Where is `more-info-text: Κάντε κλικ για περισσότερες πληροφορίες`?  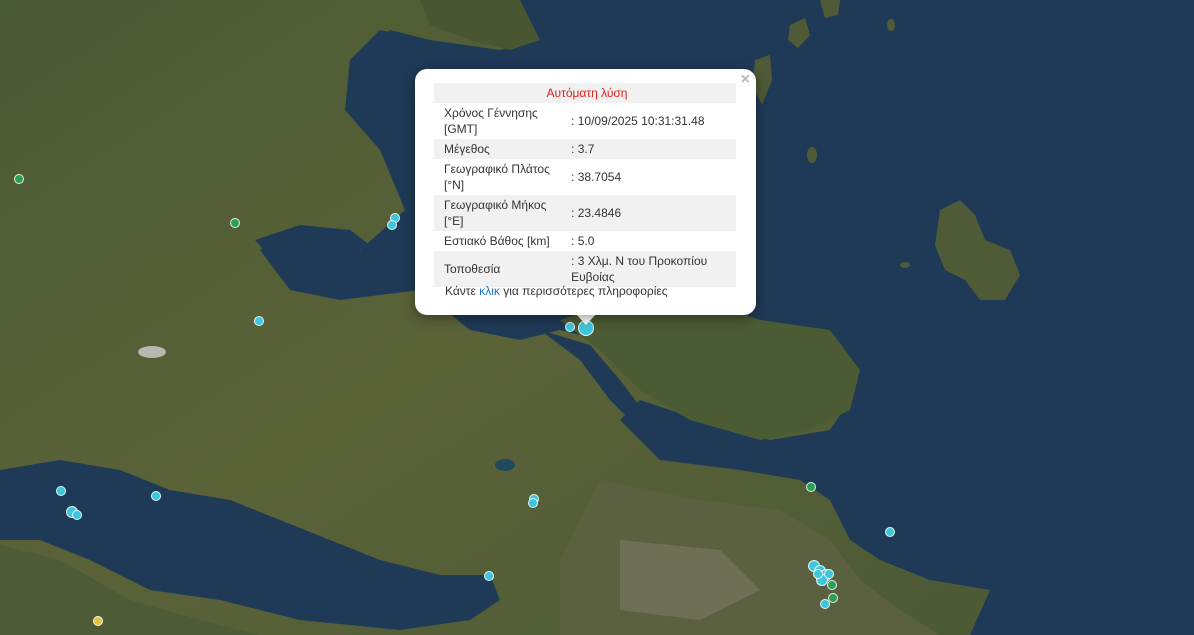 more-info-text: Κάντε κλικ για περισσότερες πληροφορίες is located at coordinates (556, 291).